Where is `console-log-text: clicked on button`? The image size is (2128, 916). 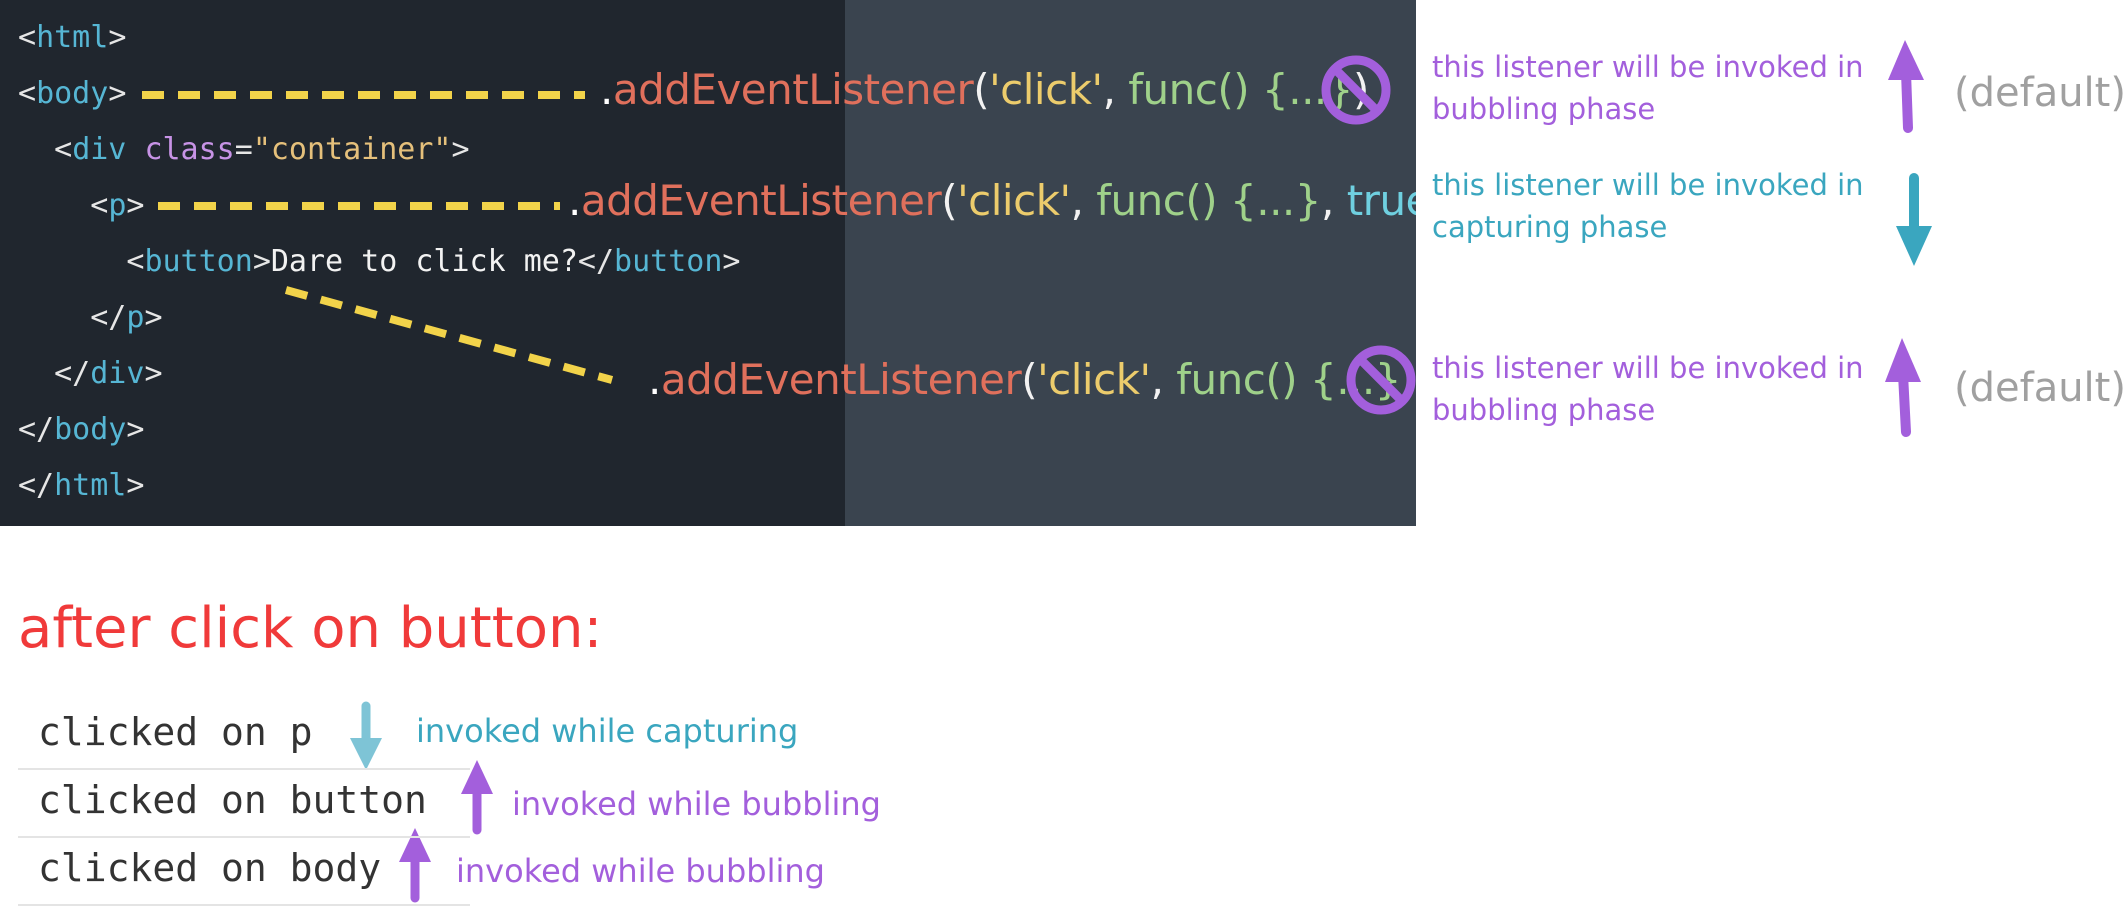 console-log-text: clicked on button is located at coordinates (232, 800).